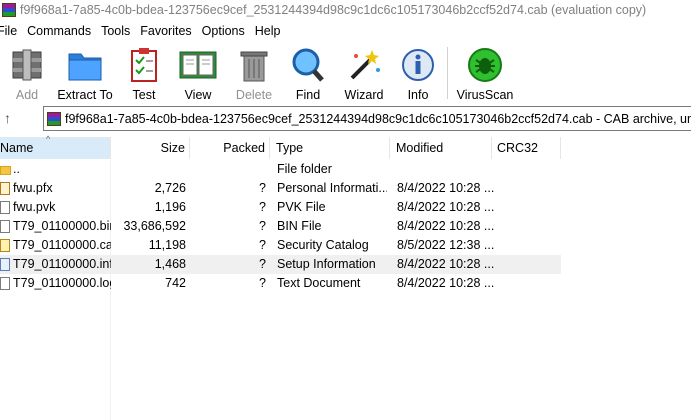  I want to click on magic-wand-icon, so click(364, 65).